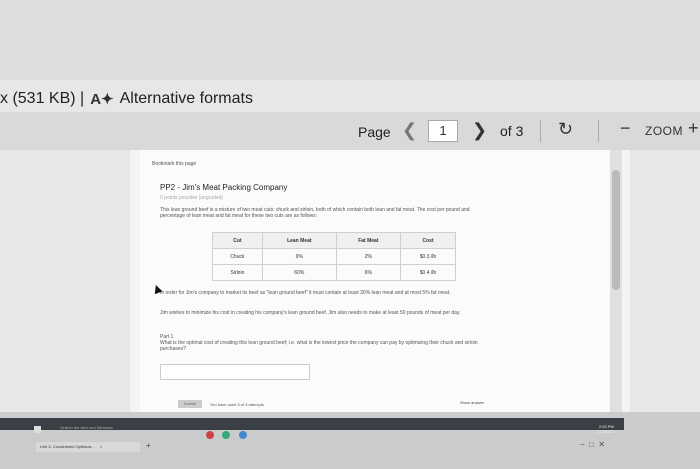  What do you see at coordinates (428, 272) in the screenshot?
I see `table-cell: $0.4 /lb` at bounding box center [428, 272].